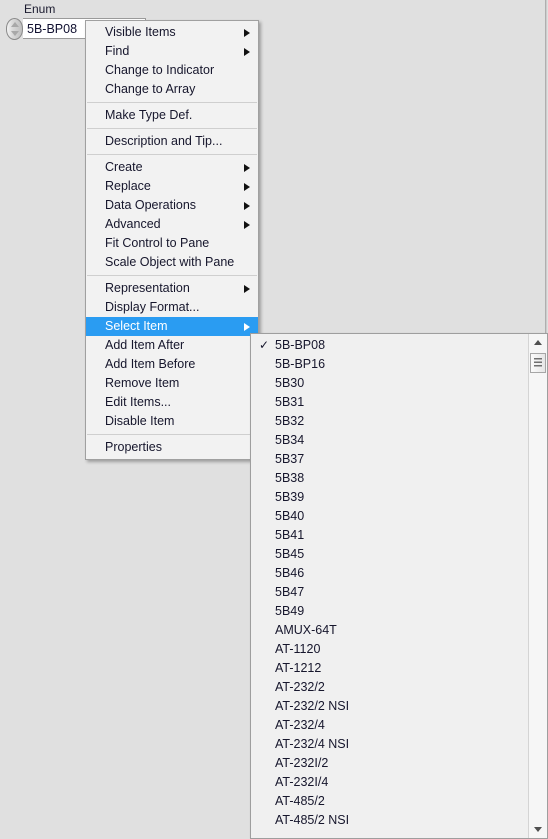  What do you see at coordinates (385, 687) in the screenshot?
I see `select-item-option: AT-232/2` at bounding box center [385, 687].